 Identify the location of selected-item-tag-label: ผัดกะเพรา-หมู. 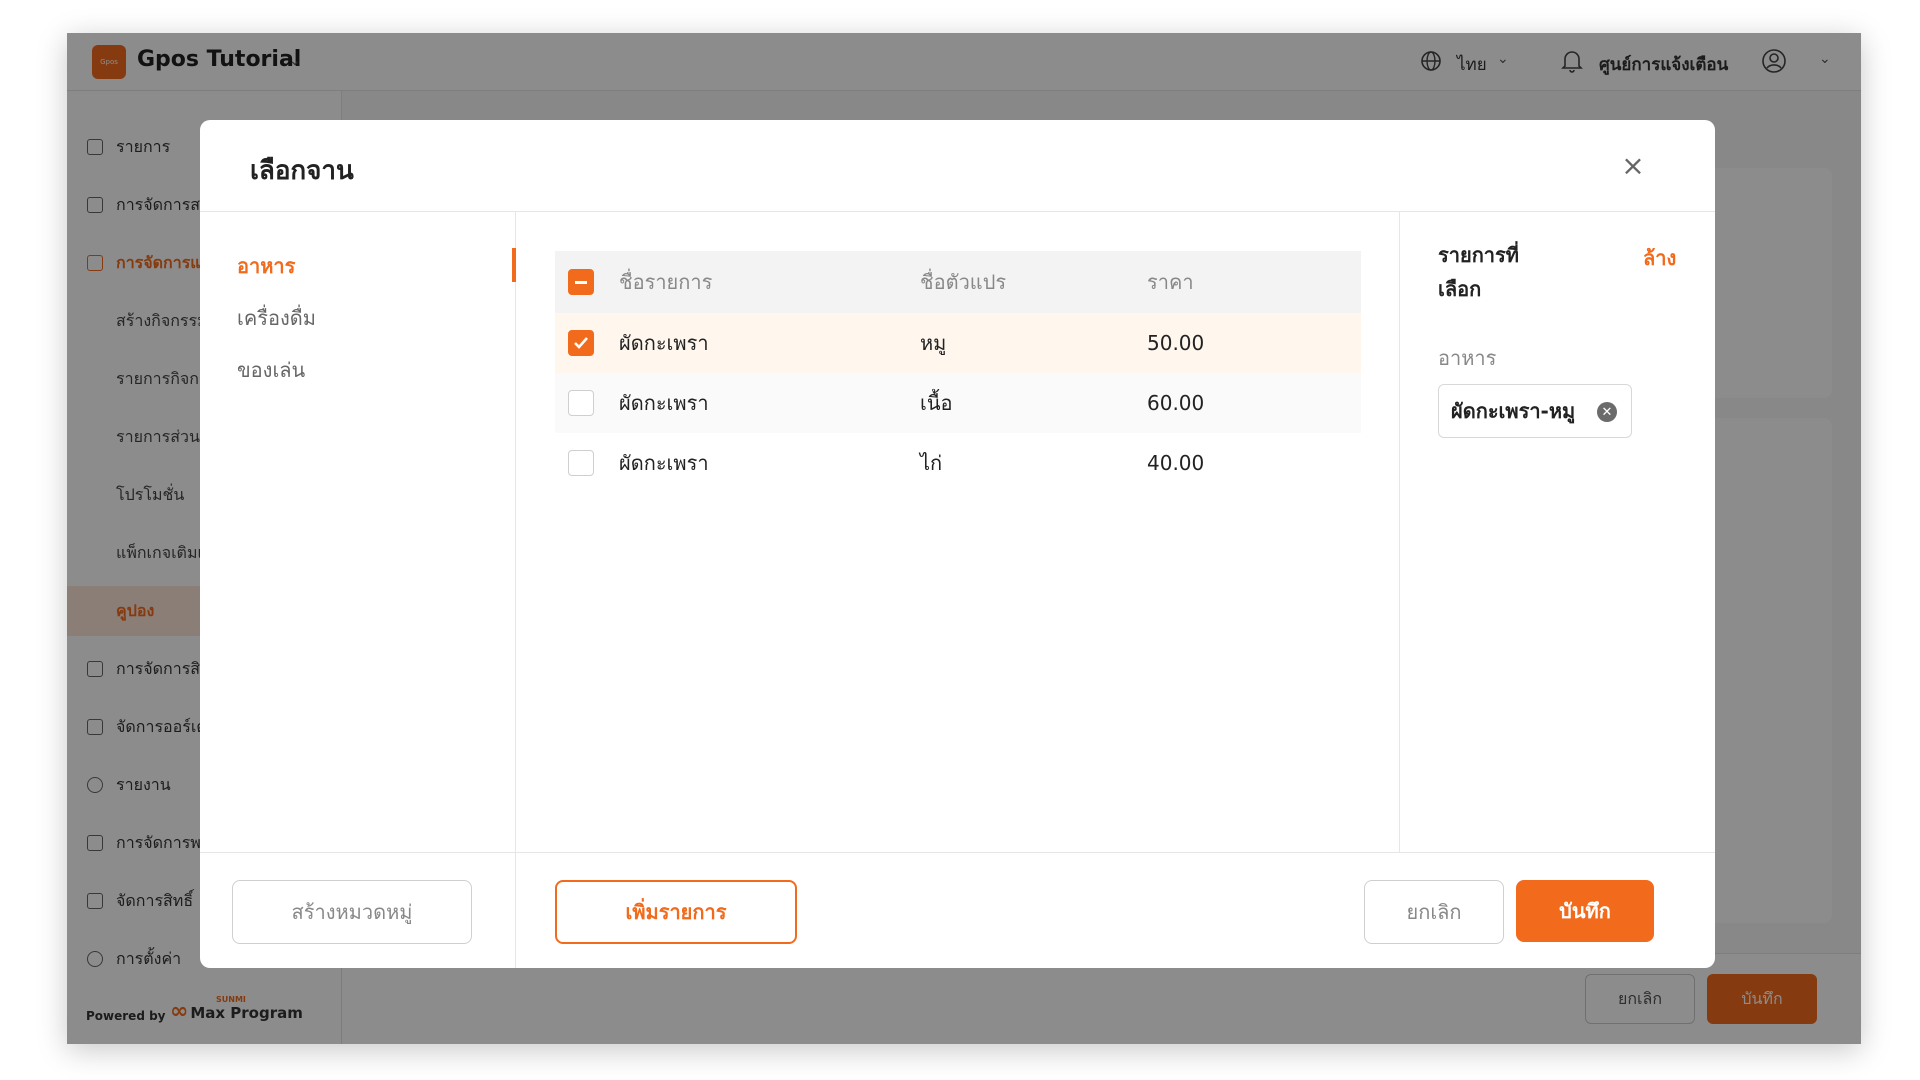
(1513, 411).